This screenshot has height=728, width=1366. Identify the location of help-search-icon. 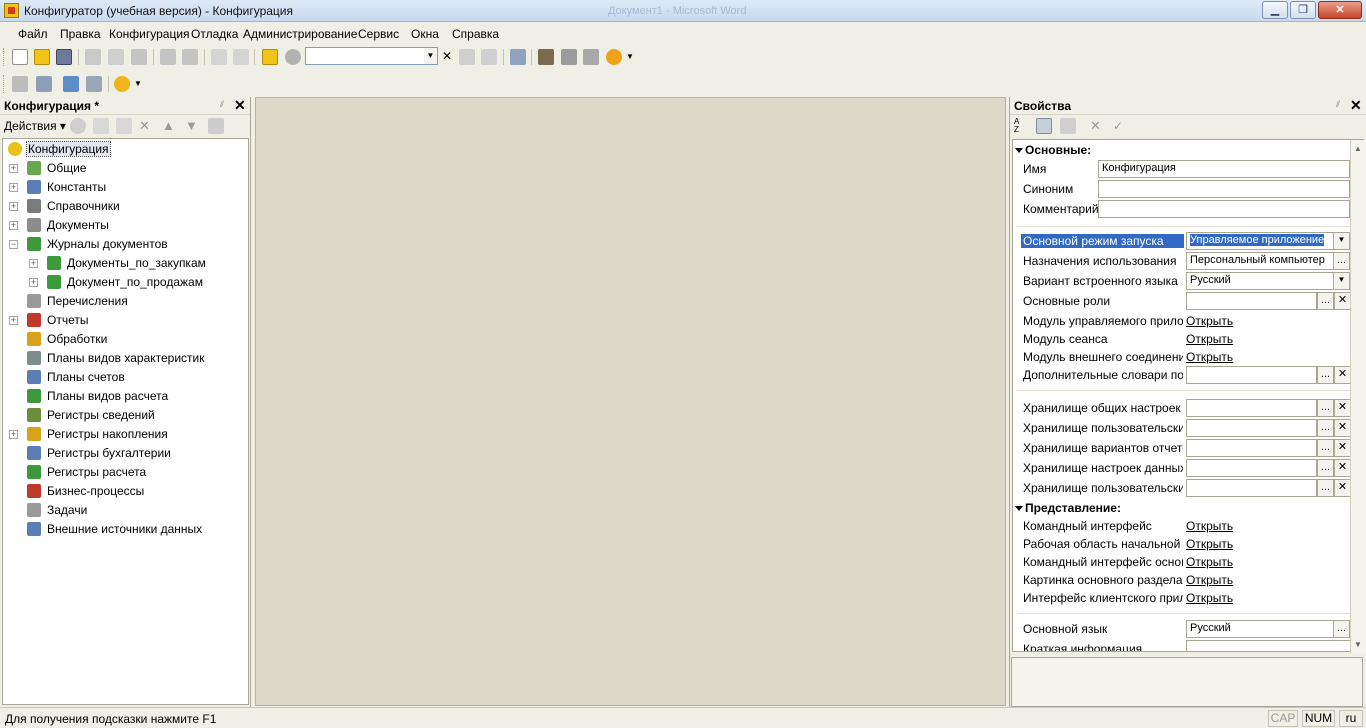
(569, 57).